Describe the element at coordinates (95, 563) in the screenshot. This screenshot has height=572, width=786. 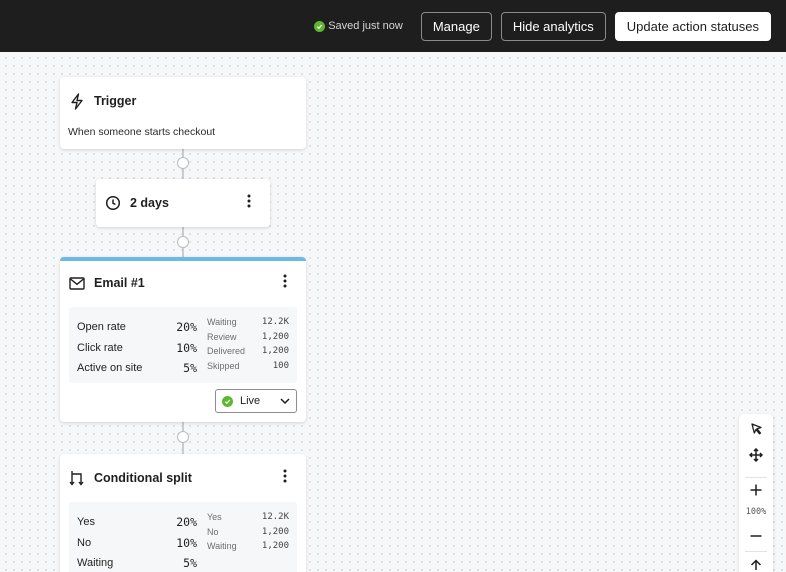
I see `stat-label: Waiting` at that location.